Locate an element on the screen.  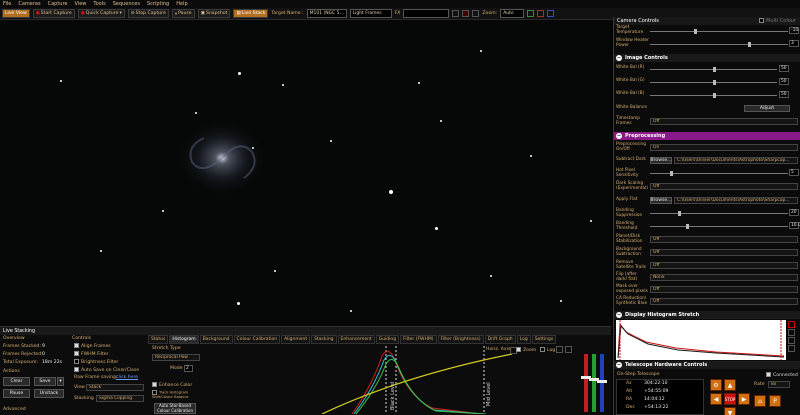
refresh-icon is located at coordinates (791, 332).